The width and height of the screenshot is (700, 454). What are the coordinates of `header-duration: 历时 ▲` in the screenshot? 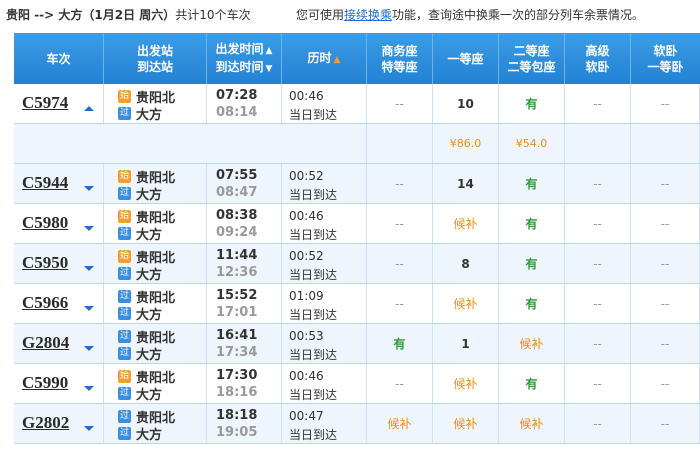 It's located at (324, 58).